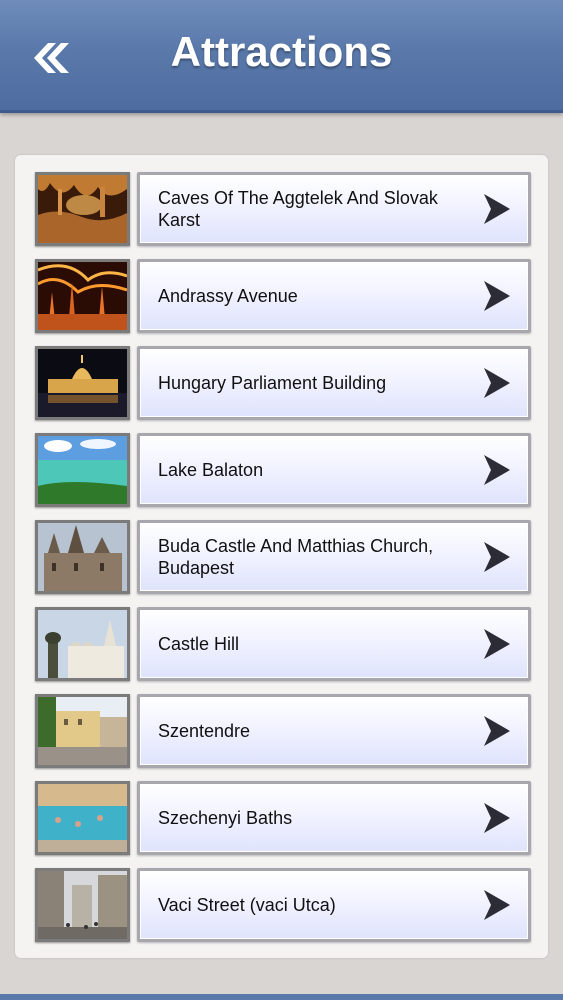 The width and height of the screenshot is (563, 1000). What do you see at coordinates (334, 296) in the screenshot?
I see `attraction-button: Andrassy Avenue` at bounding box center [334, 296].